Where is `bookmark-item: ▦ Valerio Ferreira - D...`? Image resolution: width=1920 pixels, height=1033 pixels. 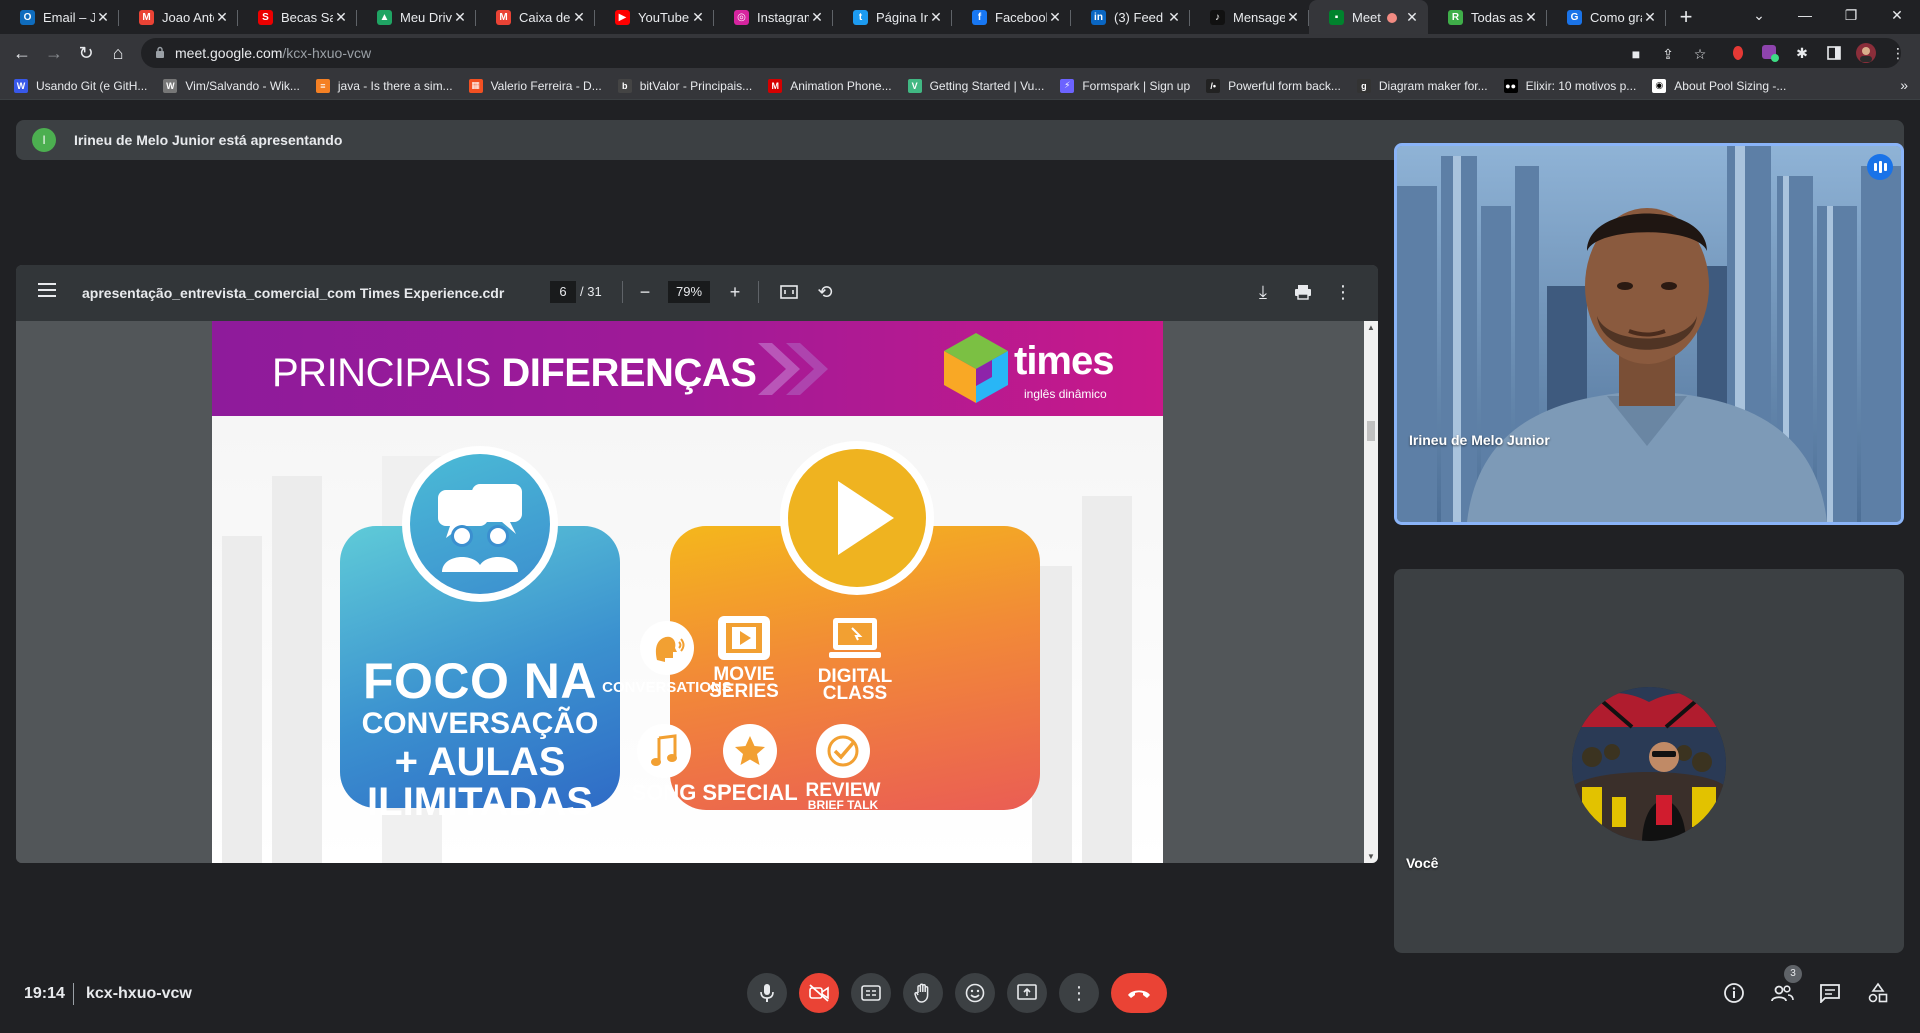 bookmark-item: ▦ Valerio Ferreira - D... is located at coordinates (535, 85).